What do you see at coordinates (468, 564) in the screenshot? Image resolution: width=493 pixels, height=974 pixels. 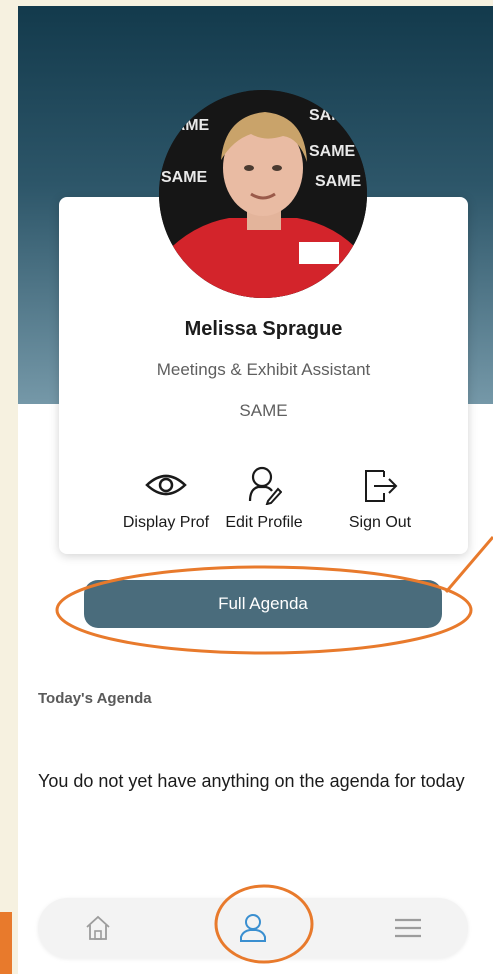 I see `annotation-pointer-line` at bounding box center [468, 564].